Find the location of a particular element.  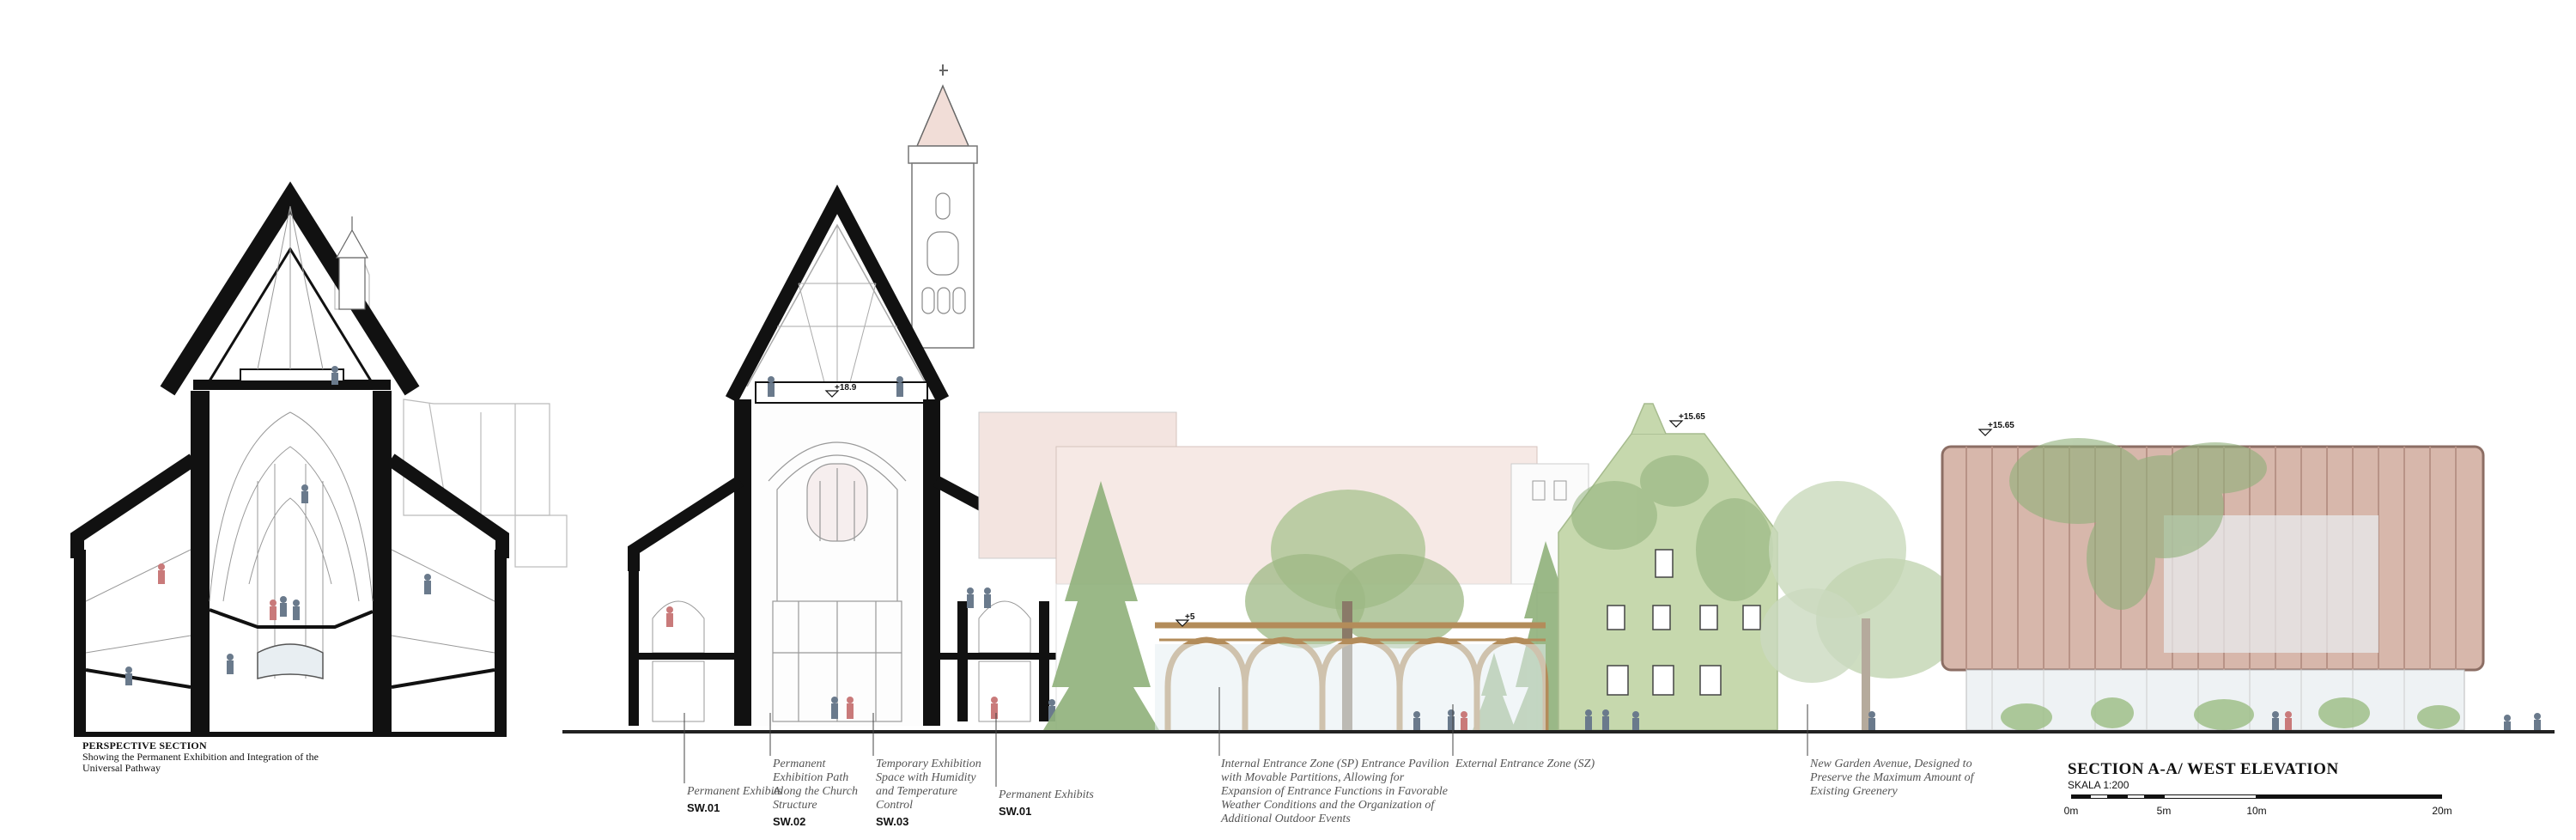

annotation-code: SW.01 is located at coordinates (1016, 812).